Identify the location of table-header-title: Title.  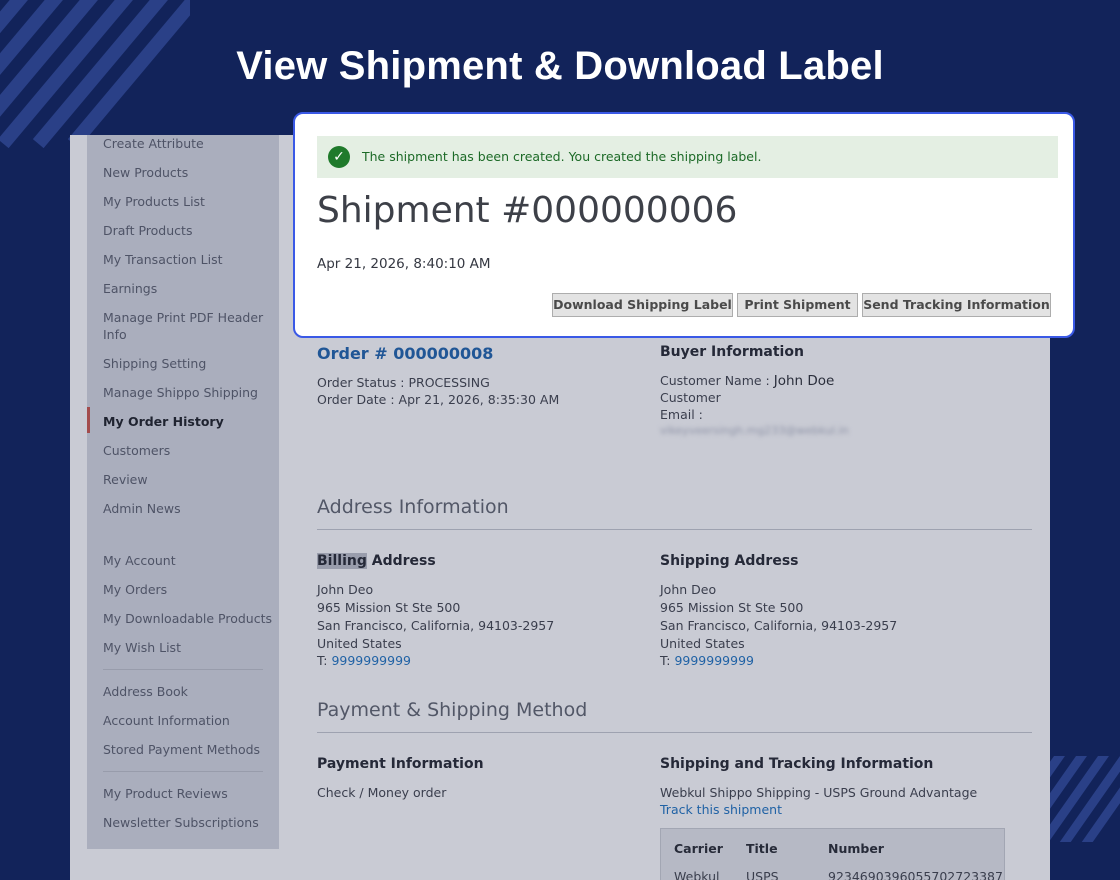
(762, 848).